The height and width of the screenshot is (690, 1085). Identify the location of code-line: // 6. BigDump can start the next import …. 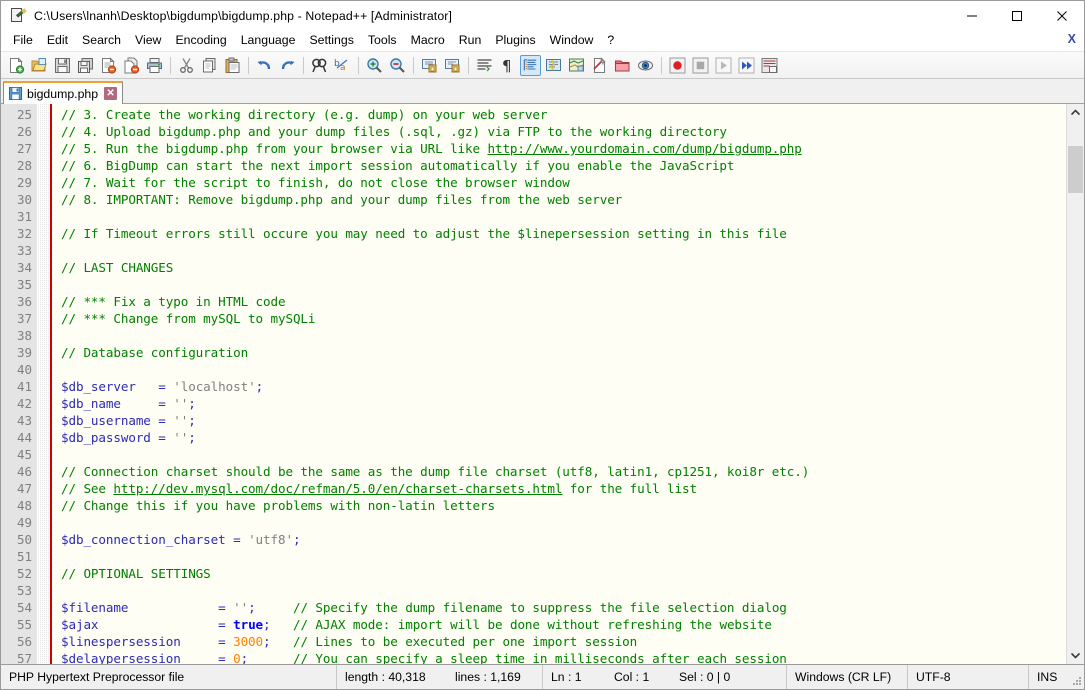
(563, 165).